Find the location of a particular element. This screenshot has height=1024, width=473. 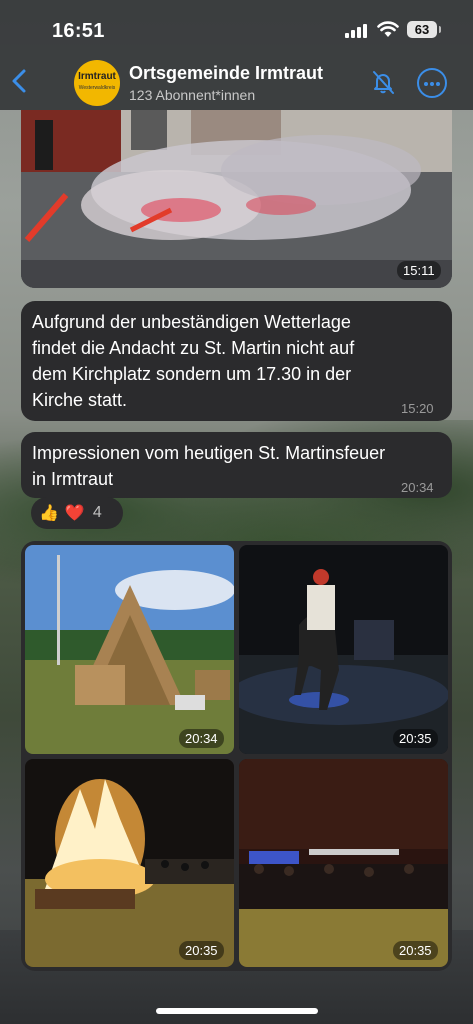

message-line: Aufgrund der unbeständigen Wetterlage is located at coordinates (191, 322).